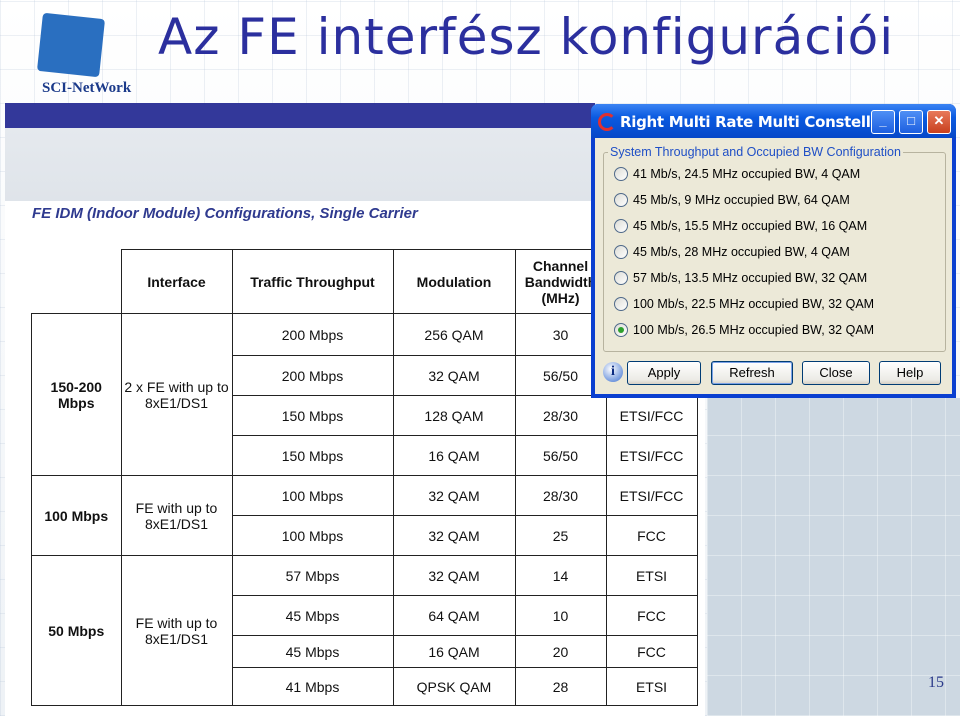 The height and width of the screenshot is (716, 960). I want to click on bandwidth-cell: 14, so click(560, 575).